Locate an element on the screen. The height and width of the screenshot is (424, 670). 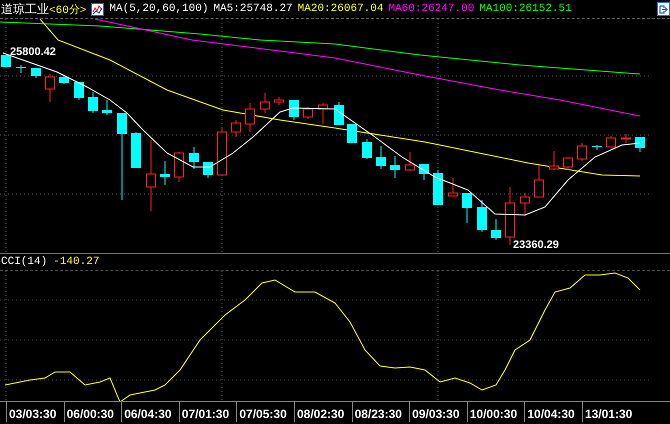
exit-button is located at coordinates (663, 9).